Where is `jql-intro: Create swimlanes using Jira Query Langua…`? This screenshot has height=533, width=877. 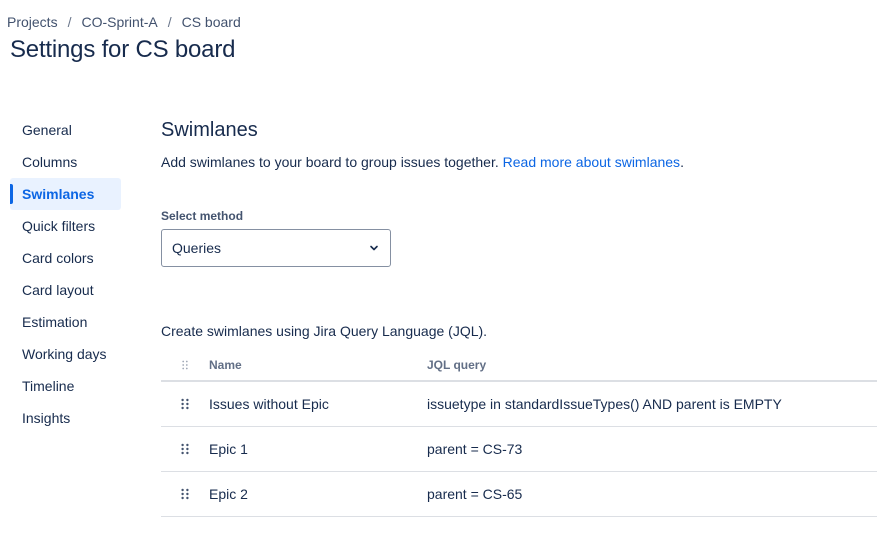
jql-intro: Create swimlanes using Jira Query Langua… is located at coordinates (324, 331).